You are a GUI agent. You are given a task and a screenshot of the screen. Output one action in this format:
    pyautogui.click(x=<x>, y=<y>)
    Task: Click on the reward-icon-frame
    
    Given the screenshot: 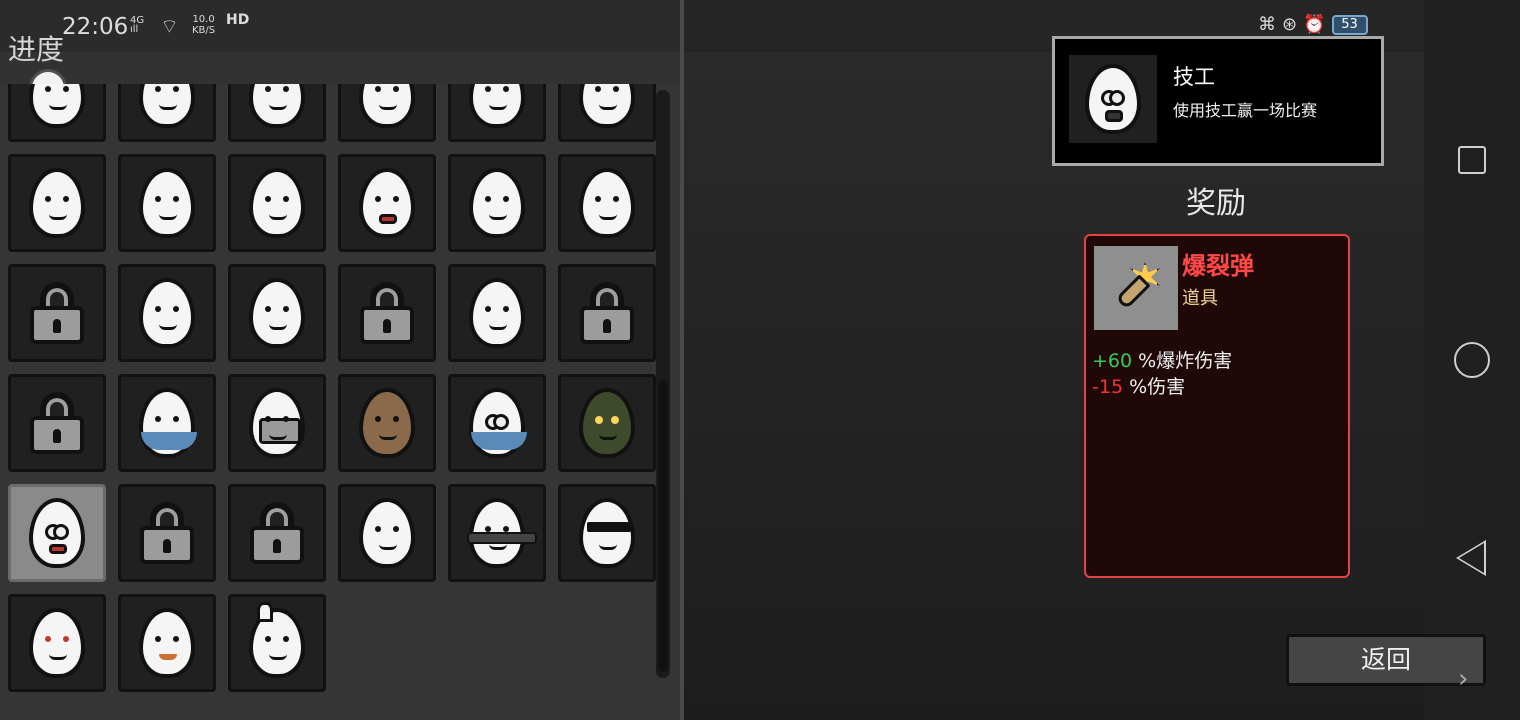 What is the action you would take?
    pyautogui.click(x=1136, y=288)
    